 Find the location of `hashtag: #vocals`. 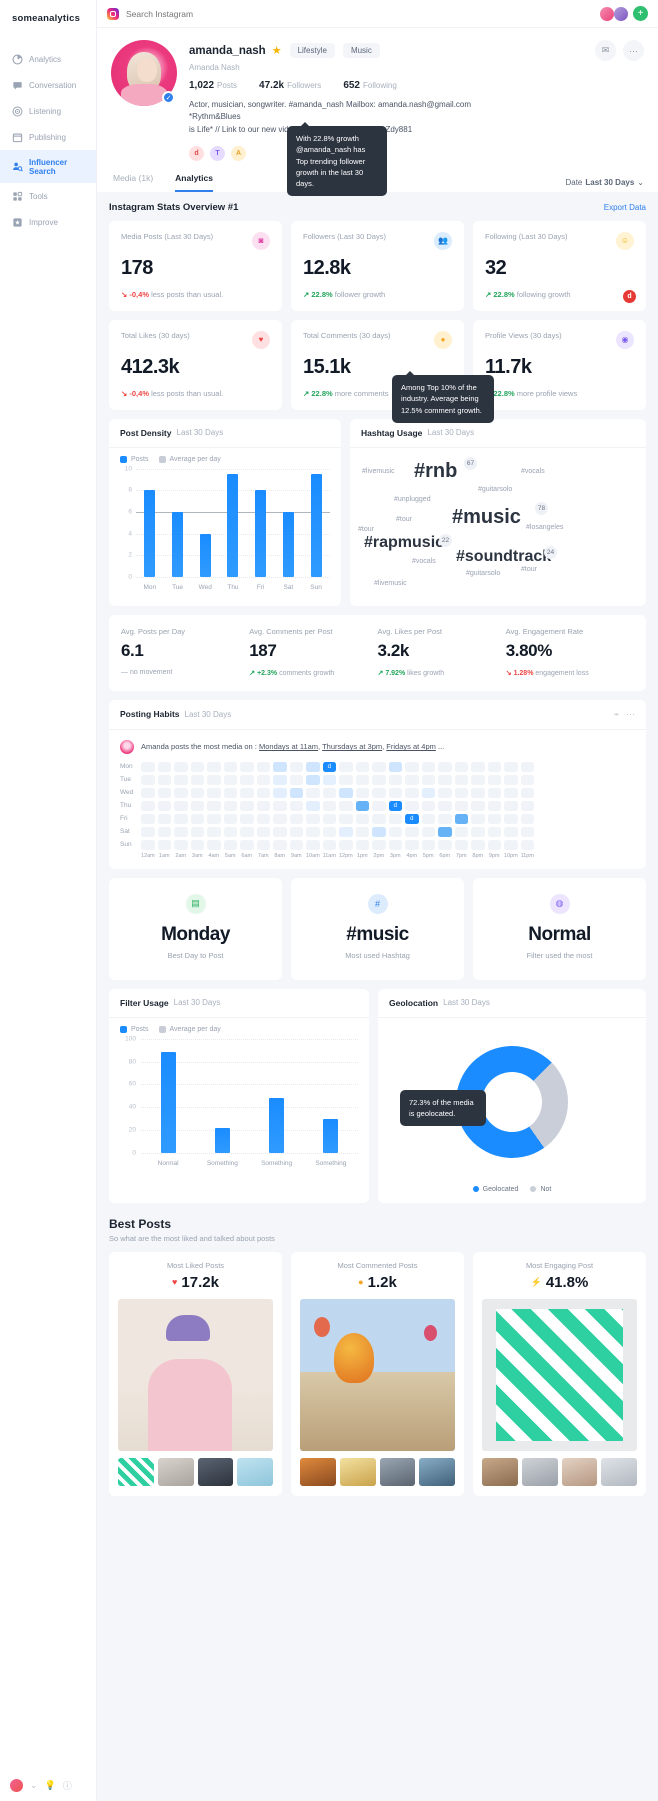

hashtag: #vocals is located at coordinates (533, 471).